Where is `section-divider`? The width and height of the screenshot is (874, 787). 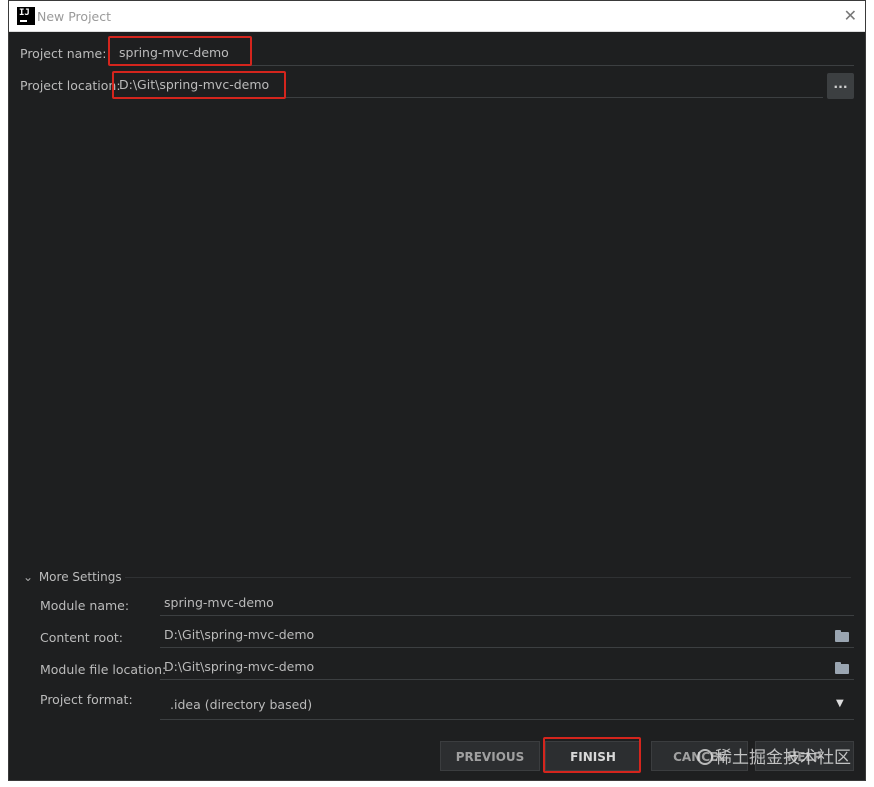
section-divider is located at coordinates (488, 577).